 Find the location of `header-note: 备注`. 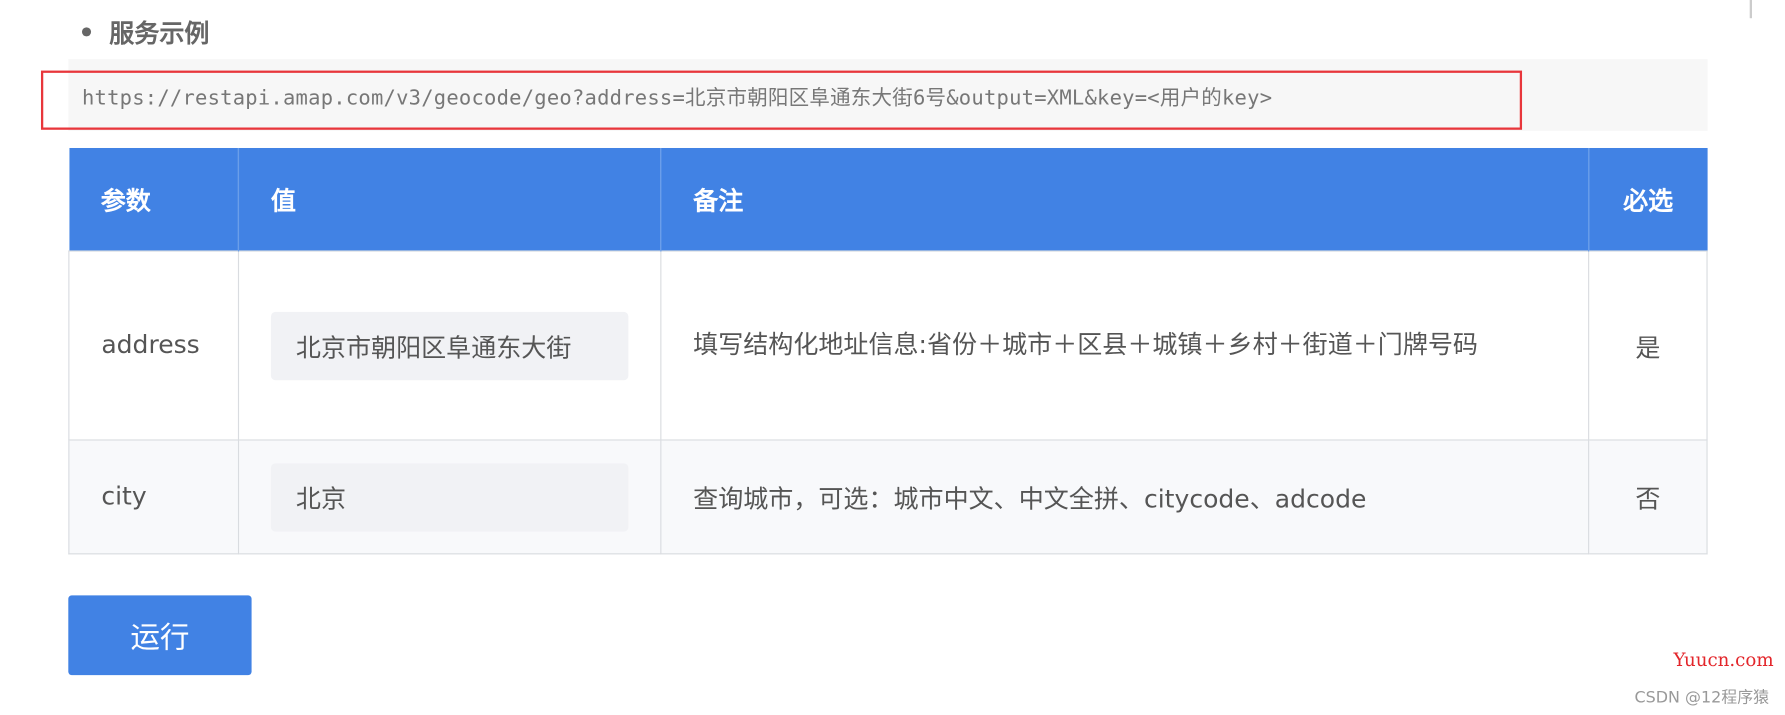

header-note: 备注 is located at coordinates (1125, 199).